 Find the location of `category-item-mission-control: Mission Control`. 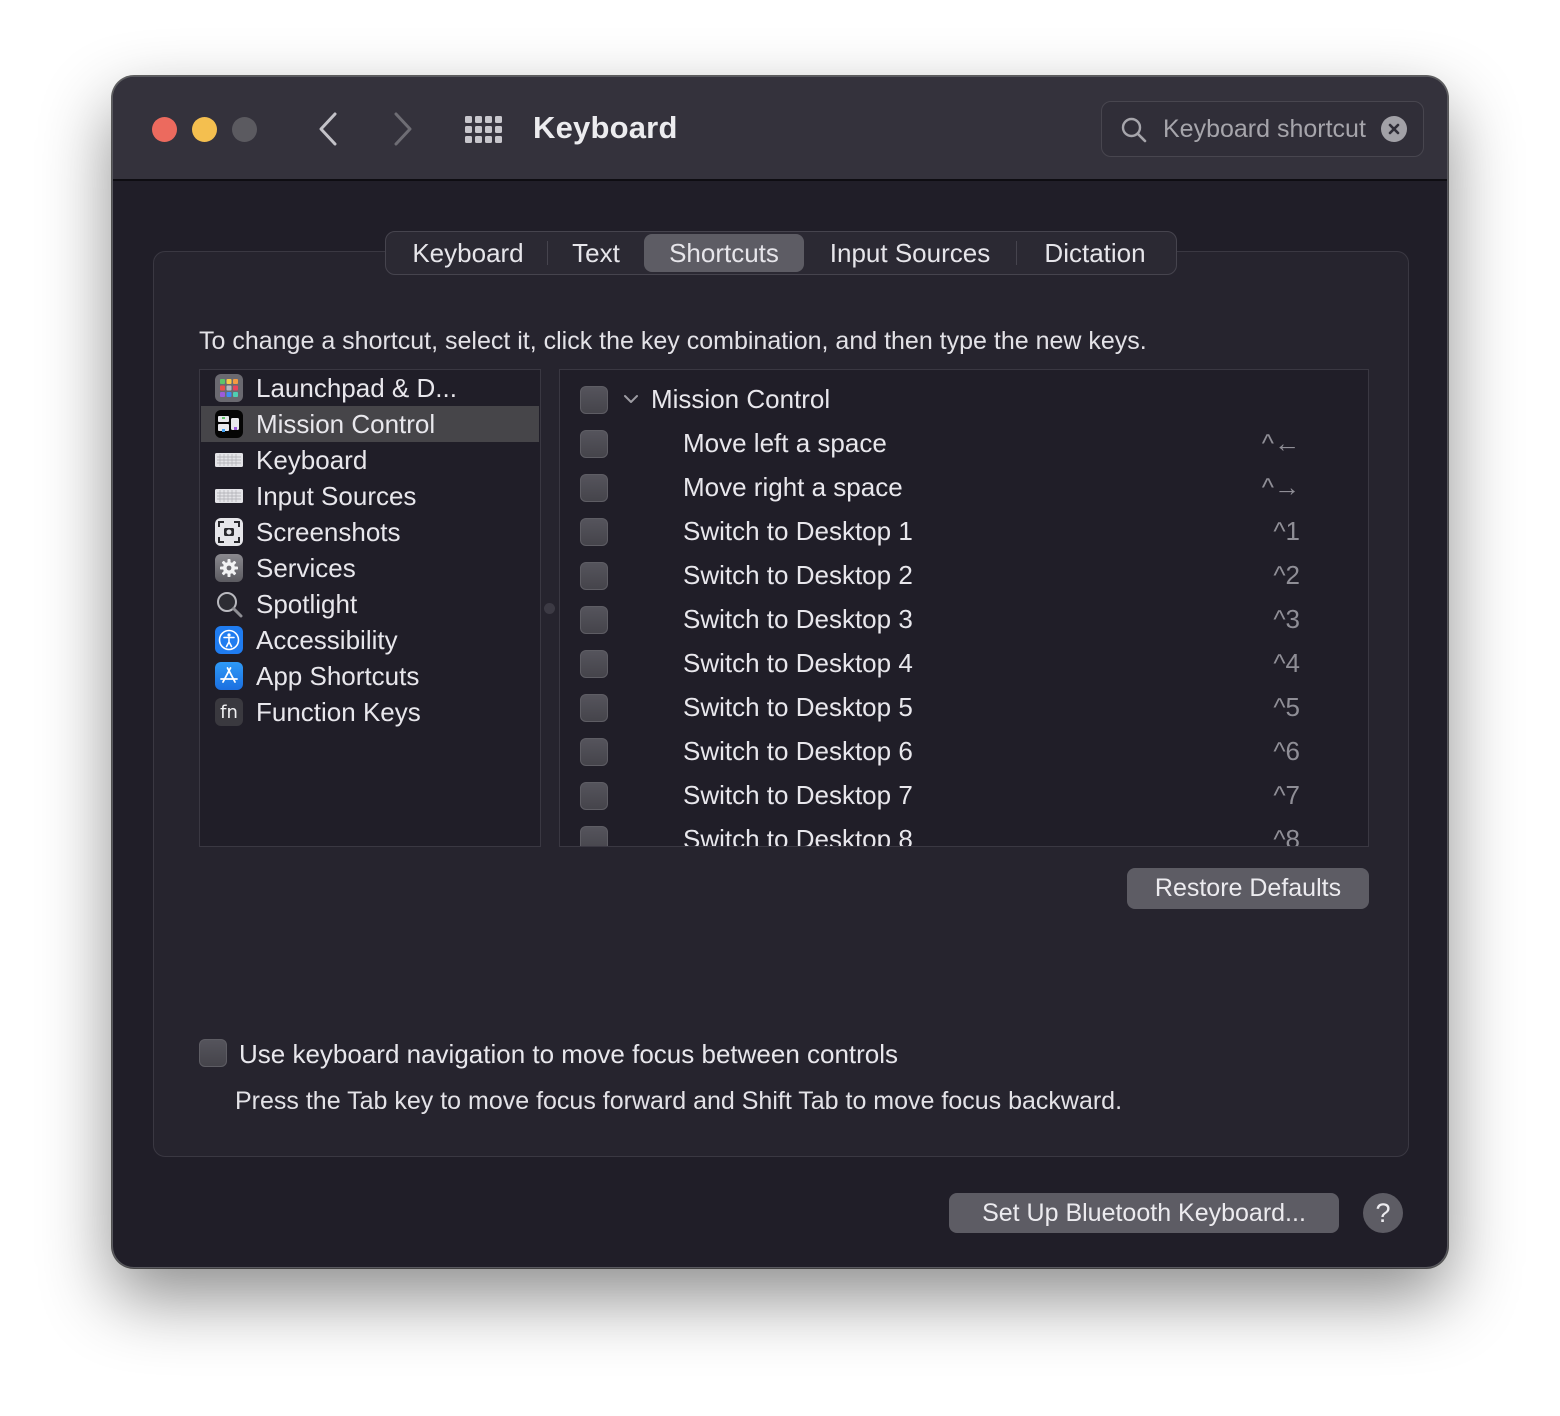

category-item-mission-control: Mission Control is located at coordinates (370, 424).